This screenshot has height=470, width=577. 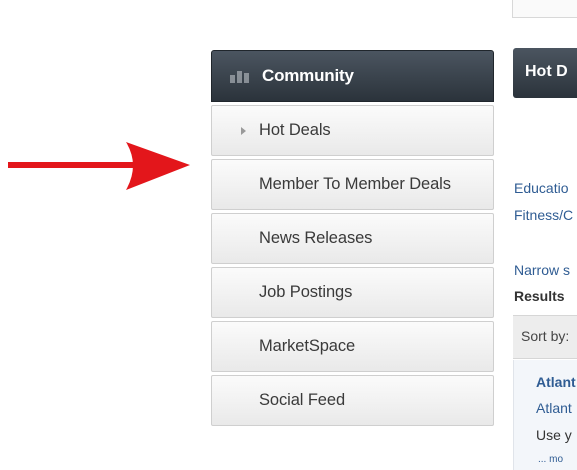 I want to click on result-card: Atlant Atlant Use y ... mo, so click(x=545, y=415).